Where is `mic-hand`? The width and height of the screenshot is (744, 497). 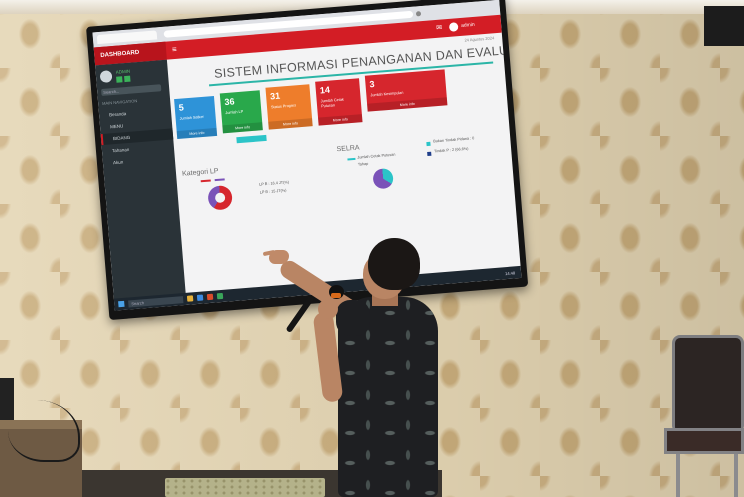
mic-hand is located at coordinates (328, 309).